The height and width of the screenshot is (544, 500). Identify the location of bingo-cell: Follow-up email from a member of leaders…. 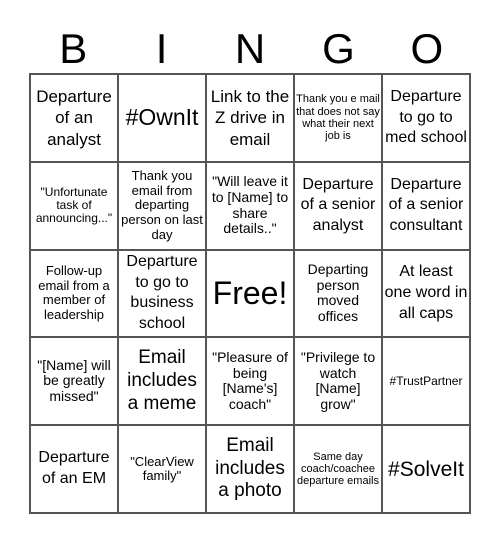
(74, 293).